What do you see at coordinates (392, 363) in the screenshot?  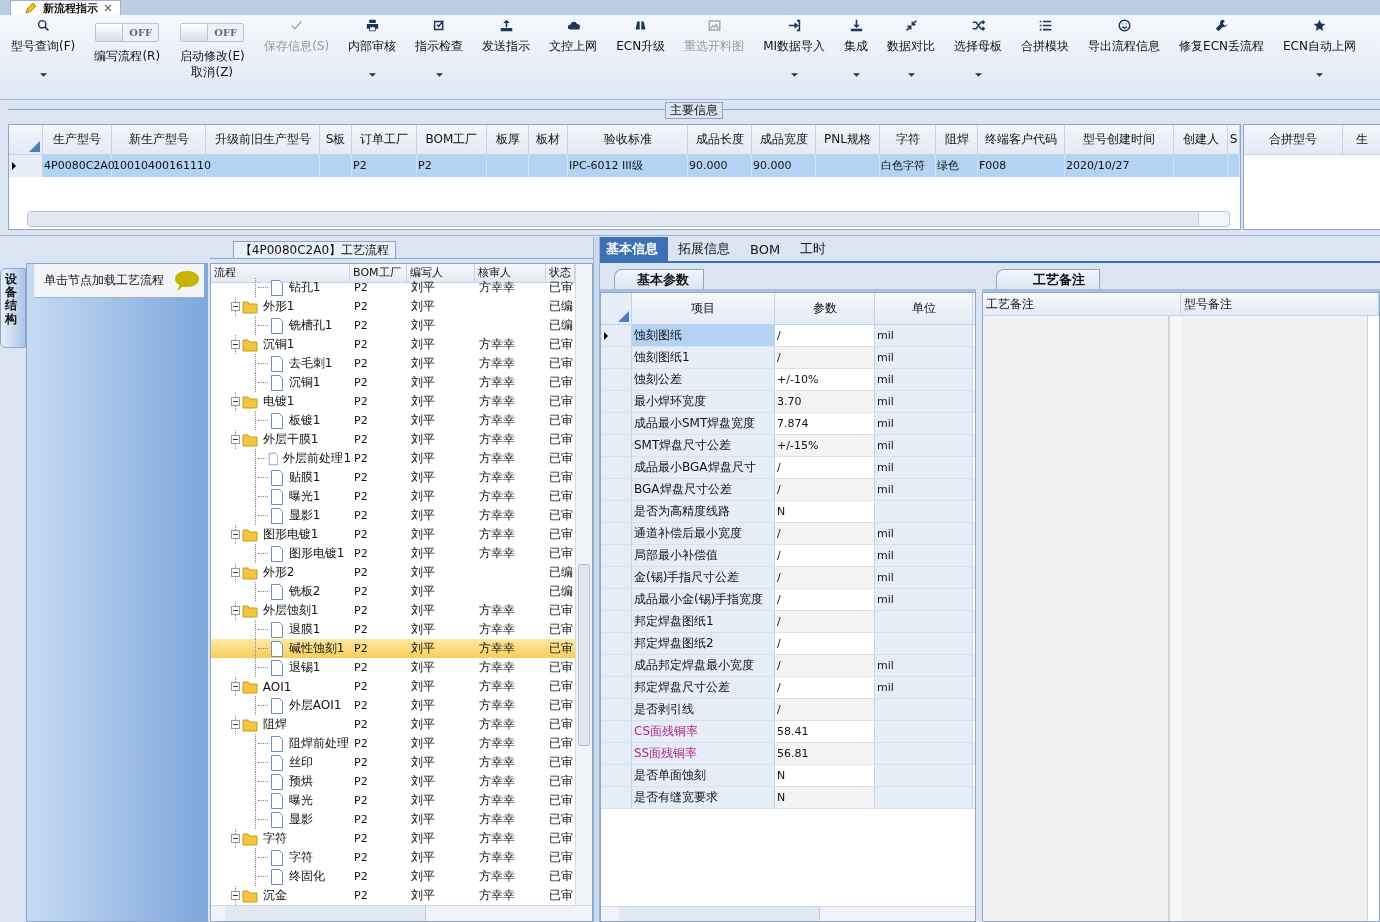 I see `tree-row: 去毛刺1 P2 刘平 方幸幸 已审` at bounding box center [392, 363].